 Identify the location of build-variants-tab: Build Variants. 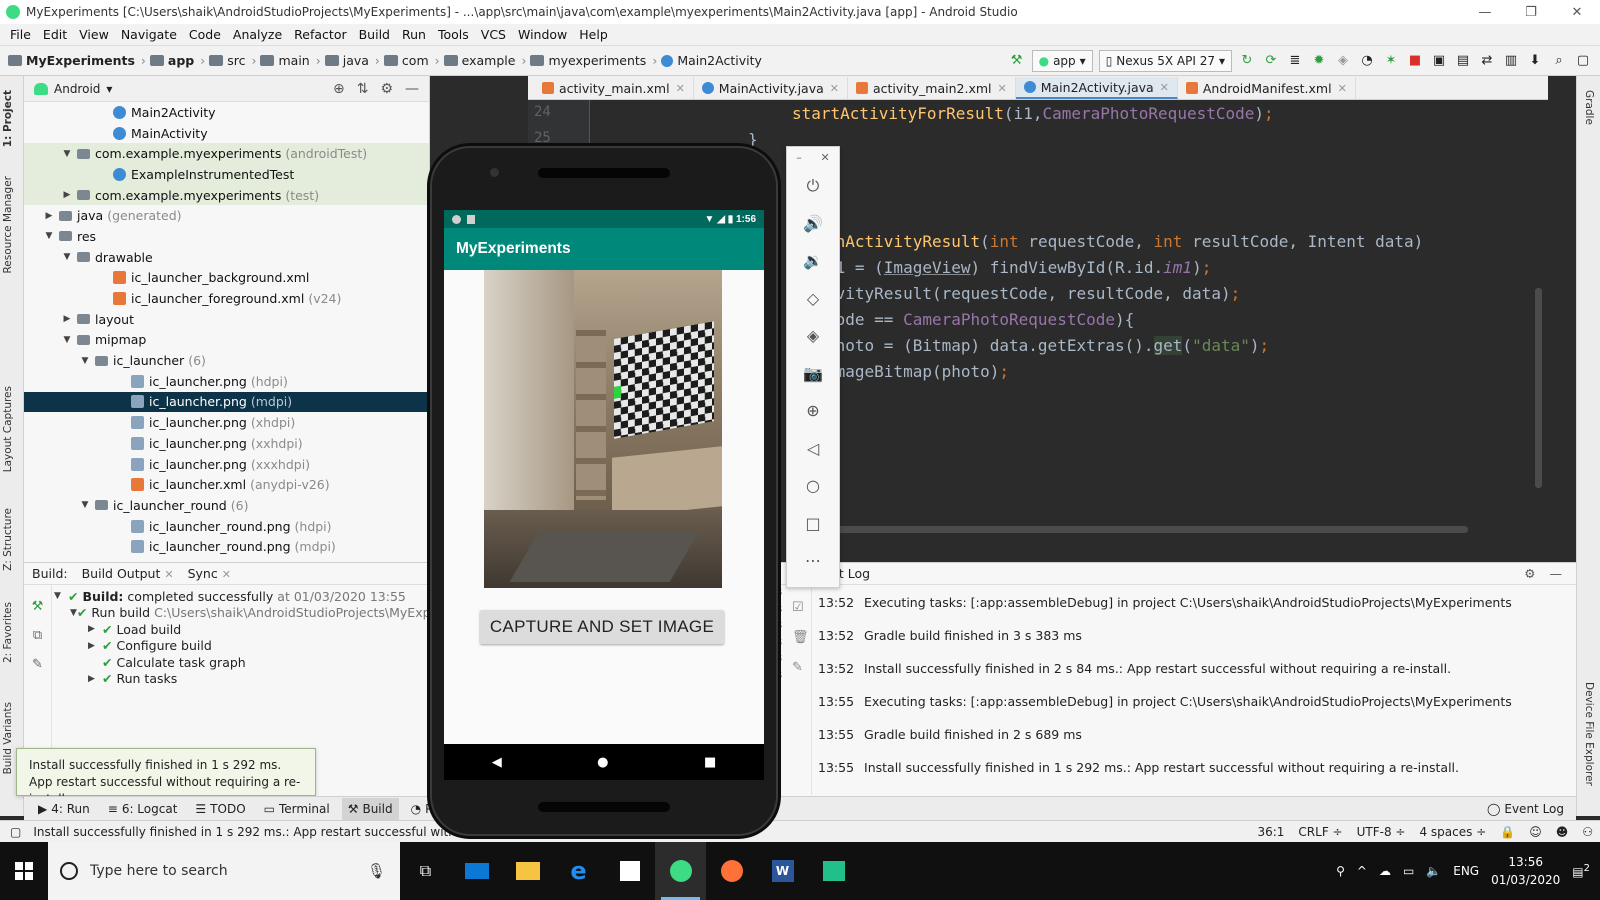
(8, 738).